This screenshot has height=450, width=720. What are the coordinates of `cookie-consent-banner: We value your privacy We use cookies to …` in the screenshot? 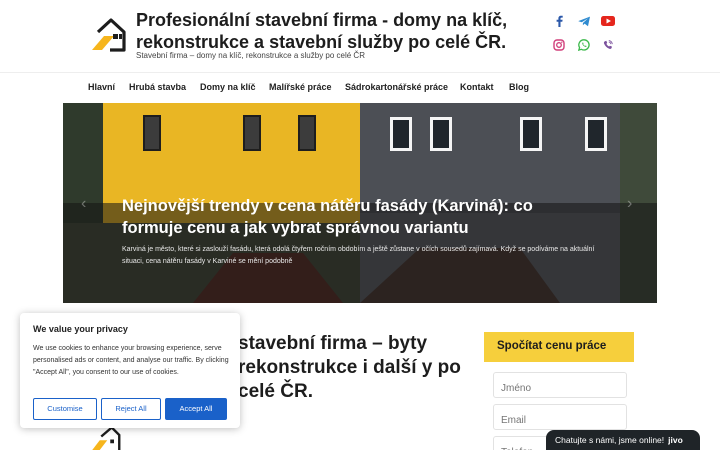 It's located at (130, 370).